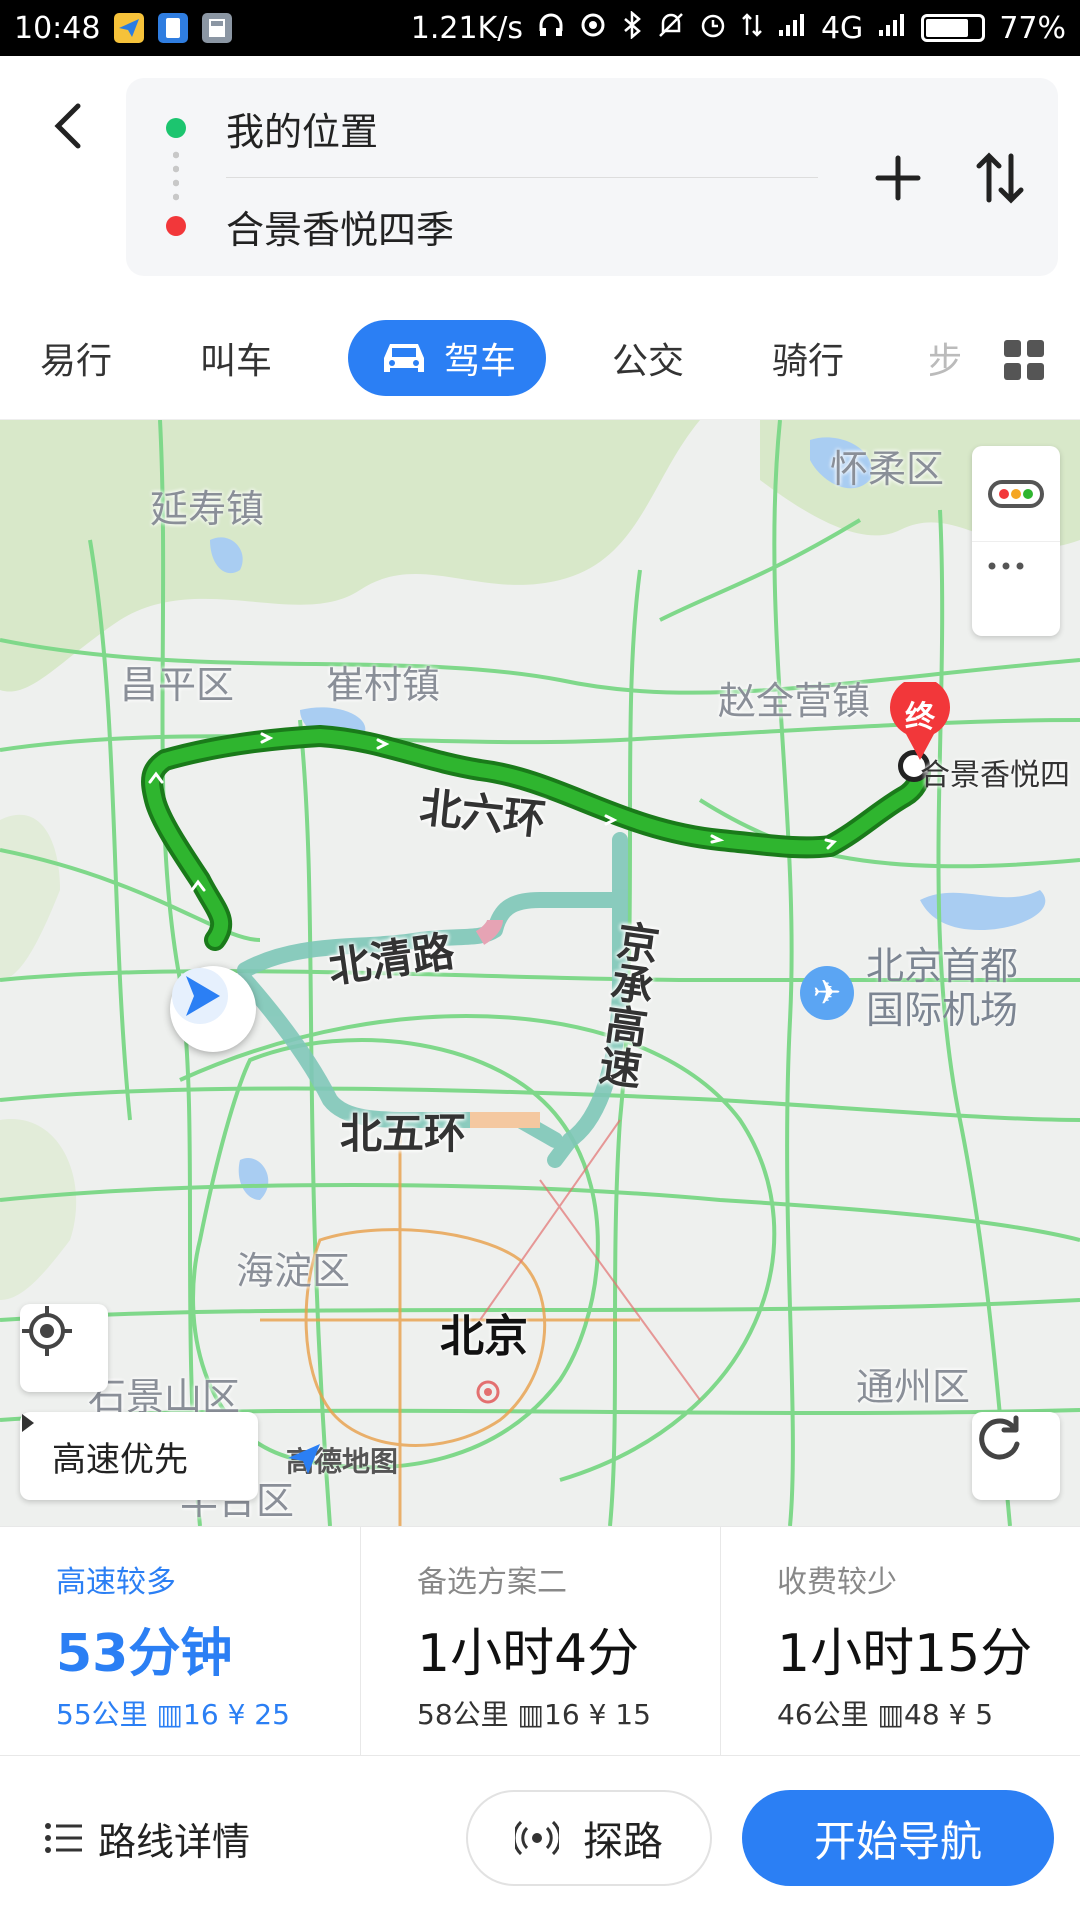 The image size is (1080, 1920). Describe the element at coordinates (593, 28) in the screenshot. I see `hotspot-icon` at that location.